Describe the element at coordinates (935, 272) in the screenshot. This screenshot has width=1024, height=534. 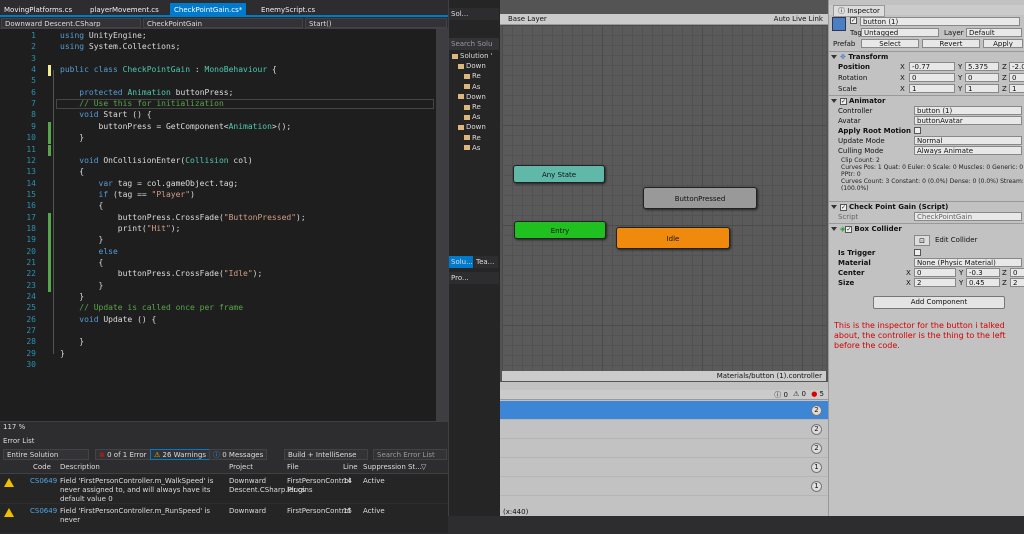
I see `center-x-field: 0` at that location.